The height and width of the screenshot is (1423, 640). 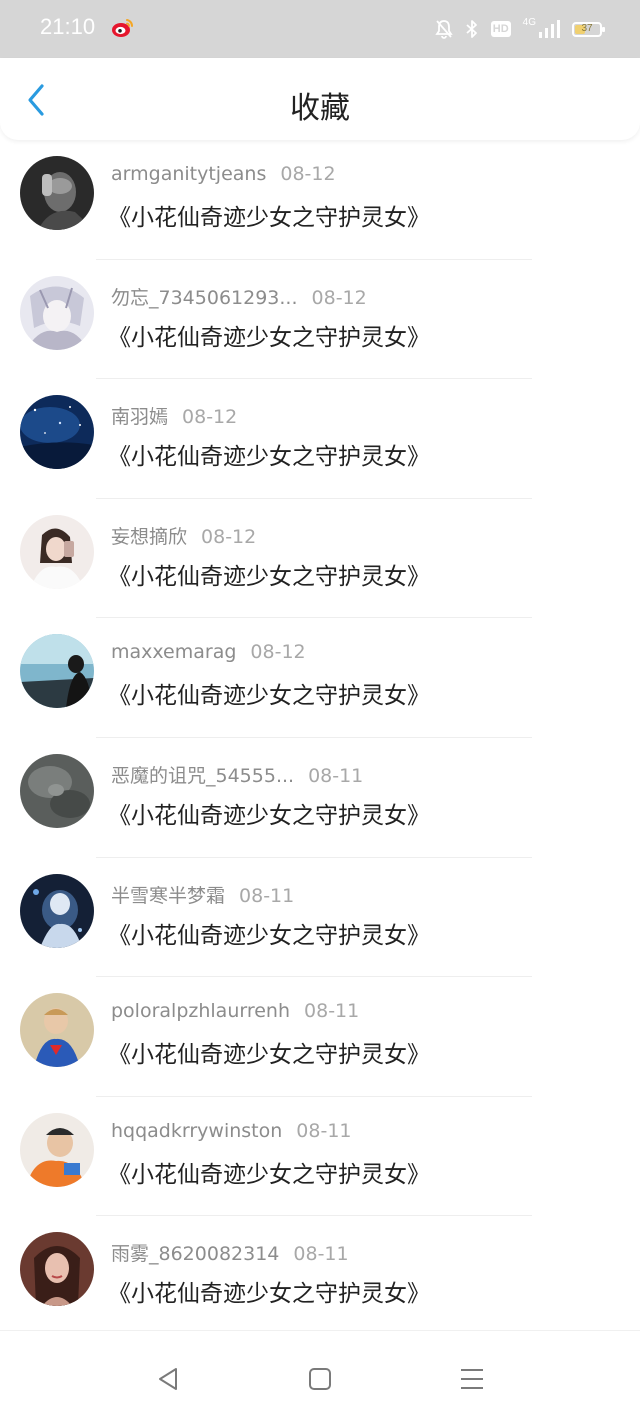 What do you see at coordinates (320, 200) in the screenshot?
I see `list-item: armganitytjeans 08-12 《小花仙奇迹少女之守护灵女》` at bounding box center [320, 200].